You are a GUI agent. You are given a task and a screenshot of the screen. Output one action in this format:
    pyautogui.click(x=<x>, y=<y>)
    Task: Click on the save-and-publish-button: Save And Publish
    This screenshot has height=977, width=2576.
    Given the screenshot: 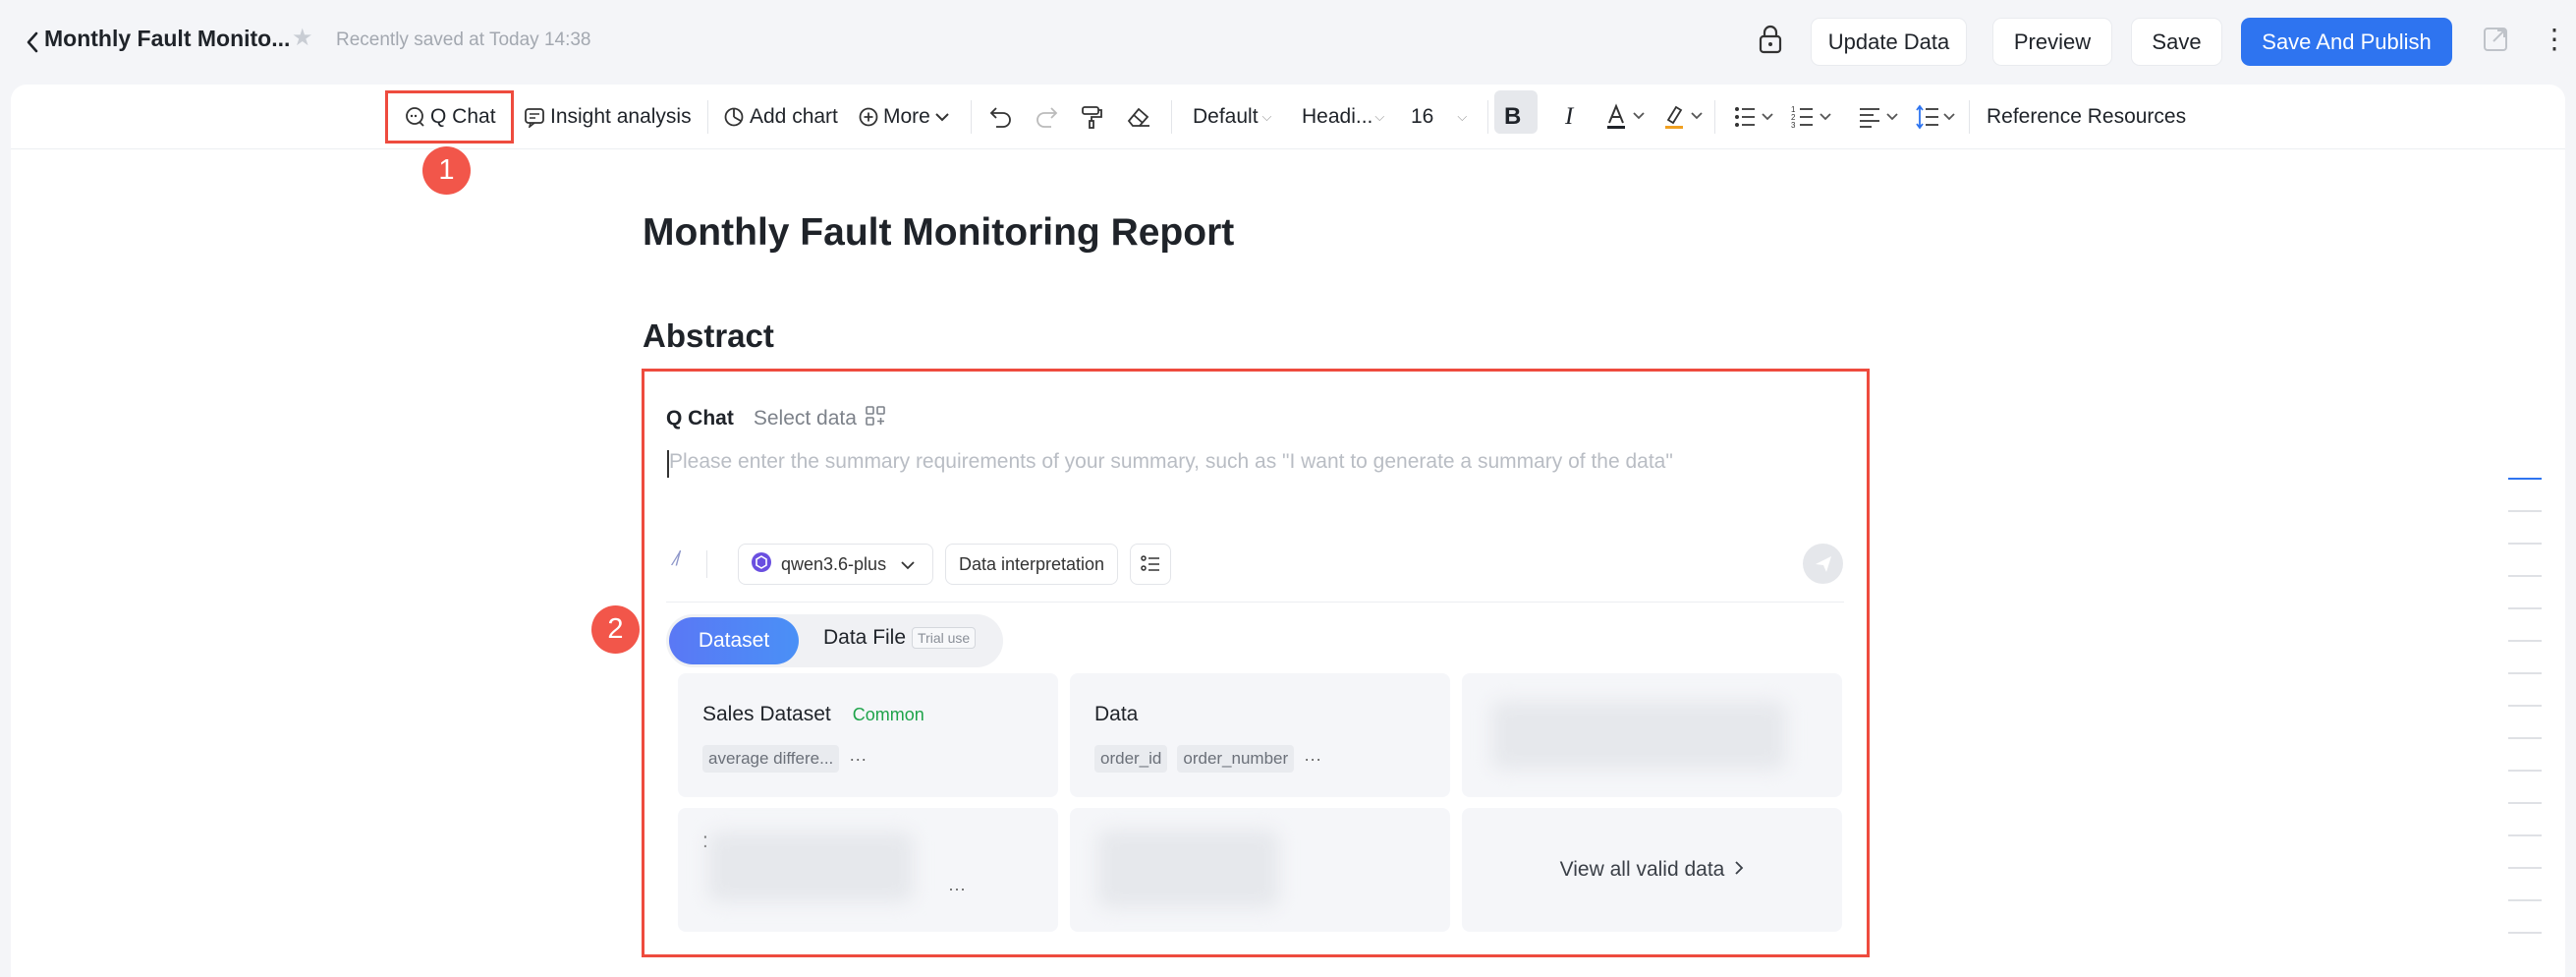 What is the action you would take?
    pyautogui.click(x=2346, y=42)
    